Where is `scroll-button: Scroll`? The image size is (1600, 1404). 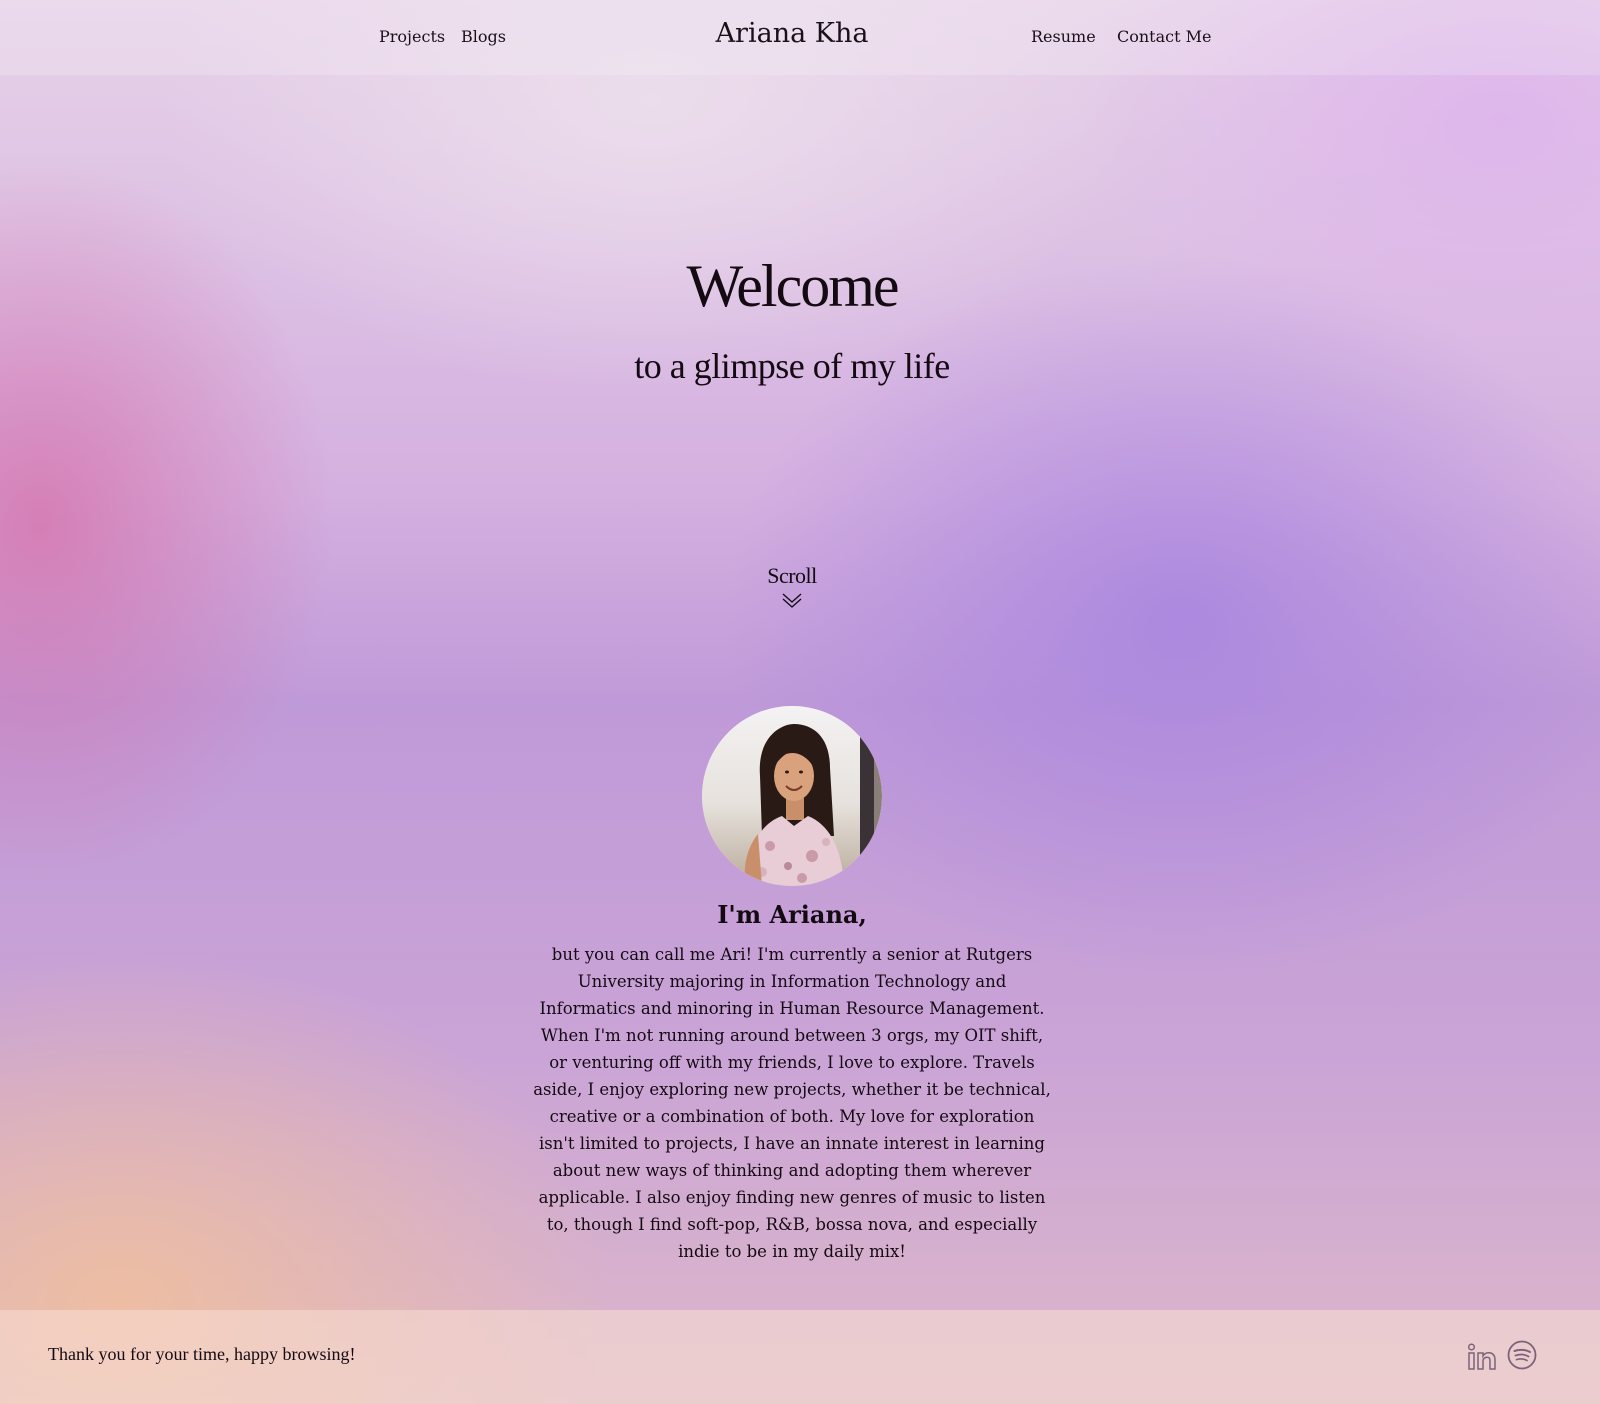 scroll-button: Scroll is located at coordinates (792, 586).